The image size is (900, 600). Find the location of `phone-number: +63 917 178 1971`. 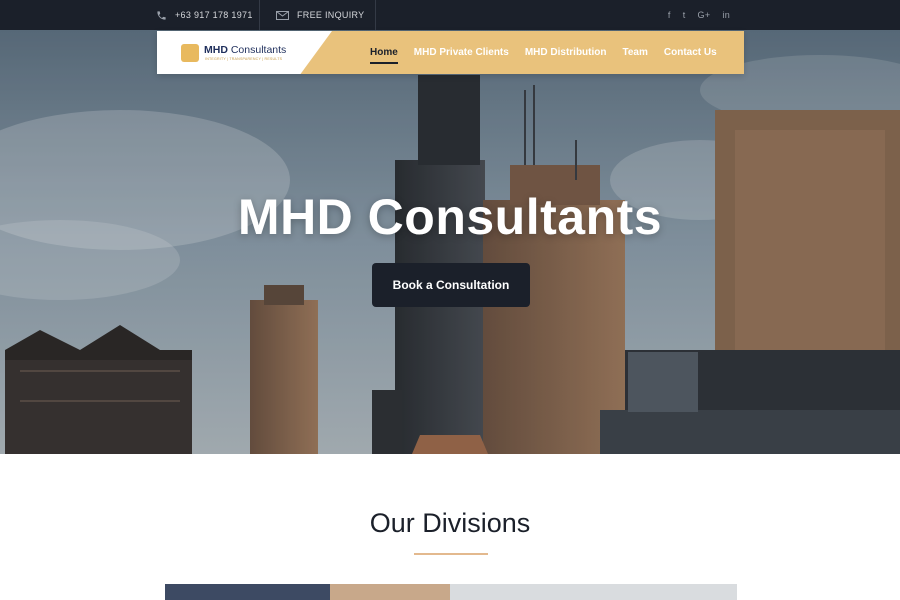

phone-number: +63 917 178 1971 is located at coordinates (214, 15).